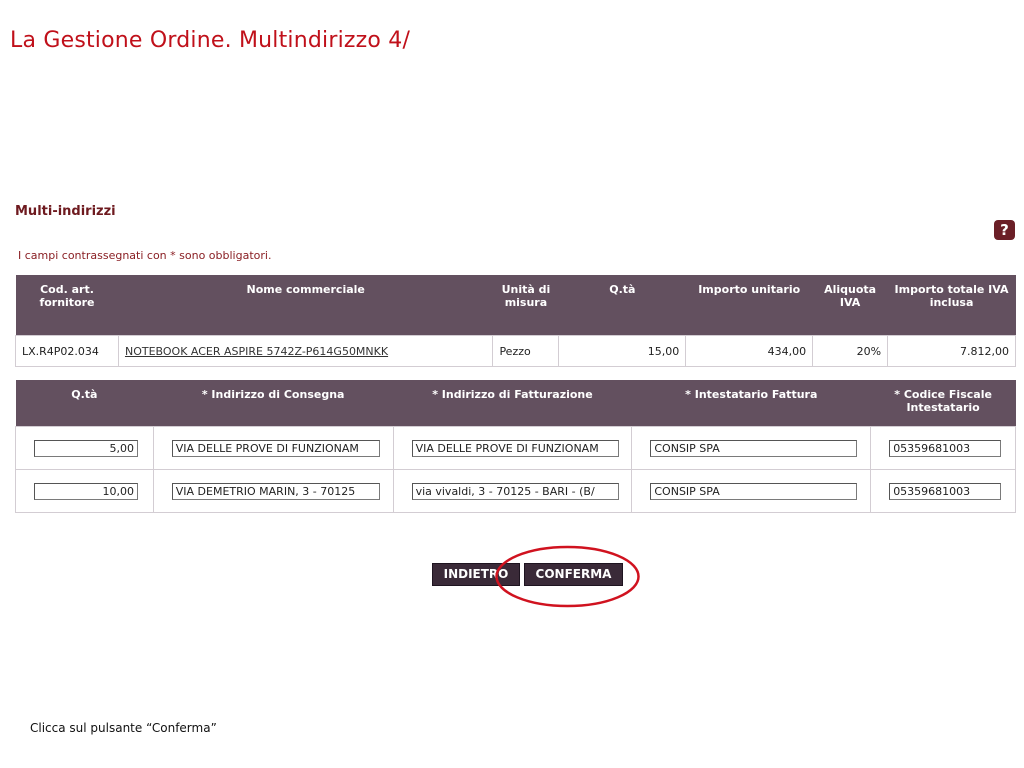 The width and height of the screenshot is (1024, 768). I want to click on billing-address-input: VIA DELLE PROVE DI FUNZIONAM, so click(515, 448).